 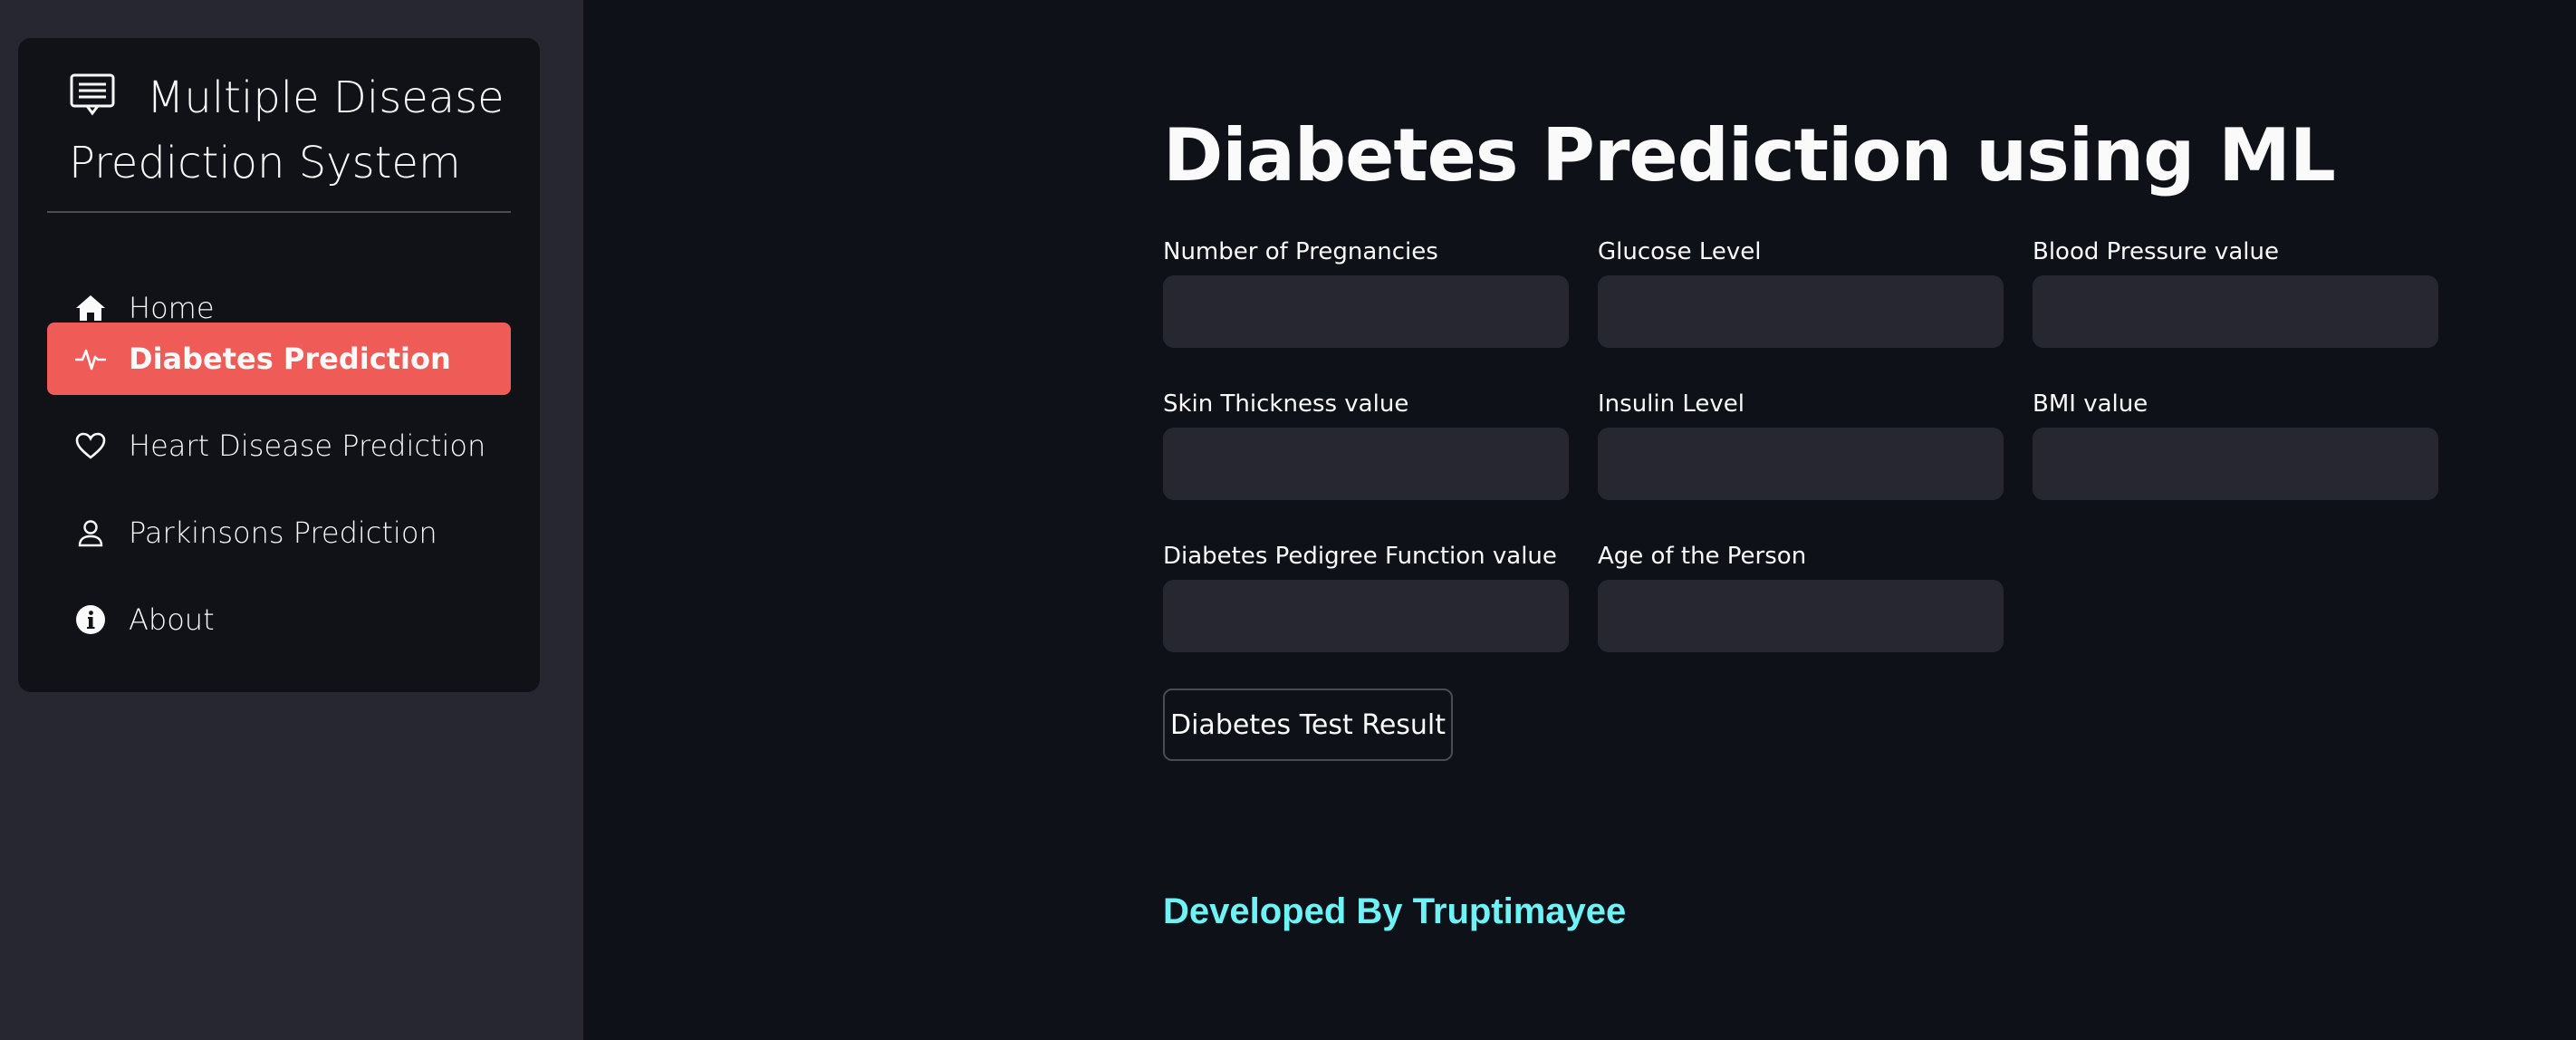 What do you see at coordinates (2235, 464) in the screenshot?
I see `bmi-input` at bounding box center [2235, 464].